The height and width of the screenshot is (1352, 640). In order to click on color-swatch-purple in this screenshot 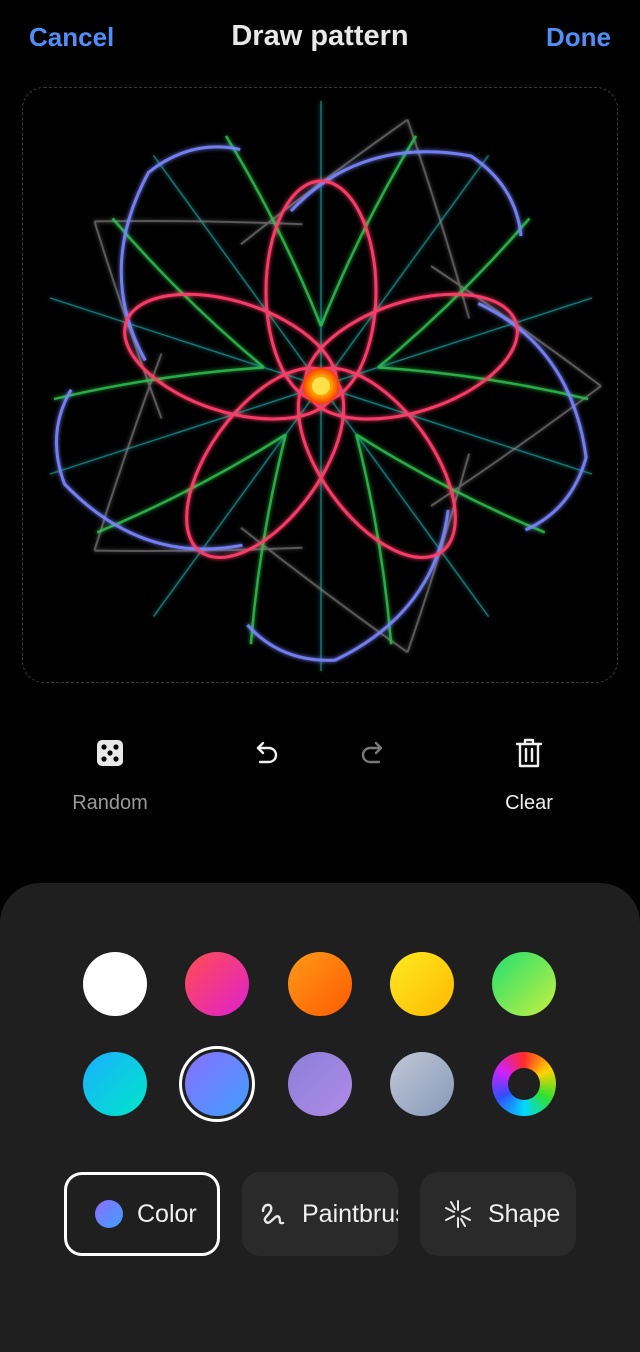, I will do `click(320, 1084)`.